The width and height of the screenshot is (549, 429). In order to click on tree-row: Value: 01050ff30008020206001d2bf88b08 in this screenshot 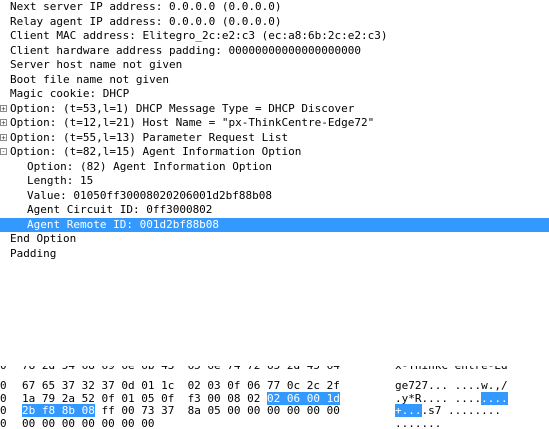, I will do `click(274, 196)`.